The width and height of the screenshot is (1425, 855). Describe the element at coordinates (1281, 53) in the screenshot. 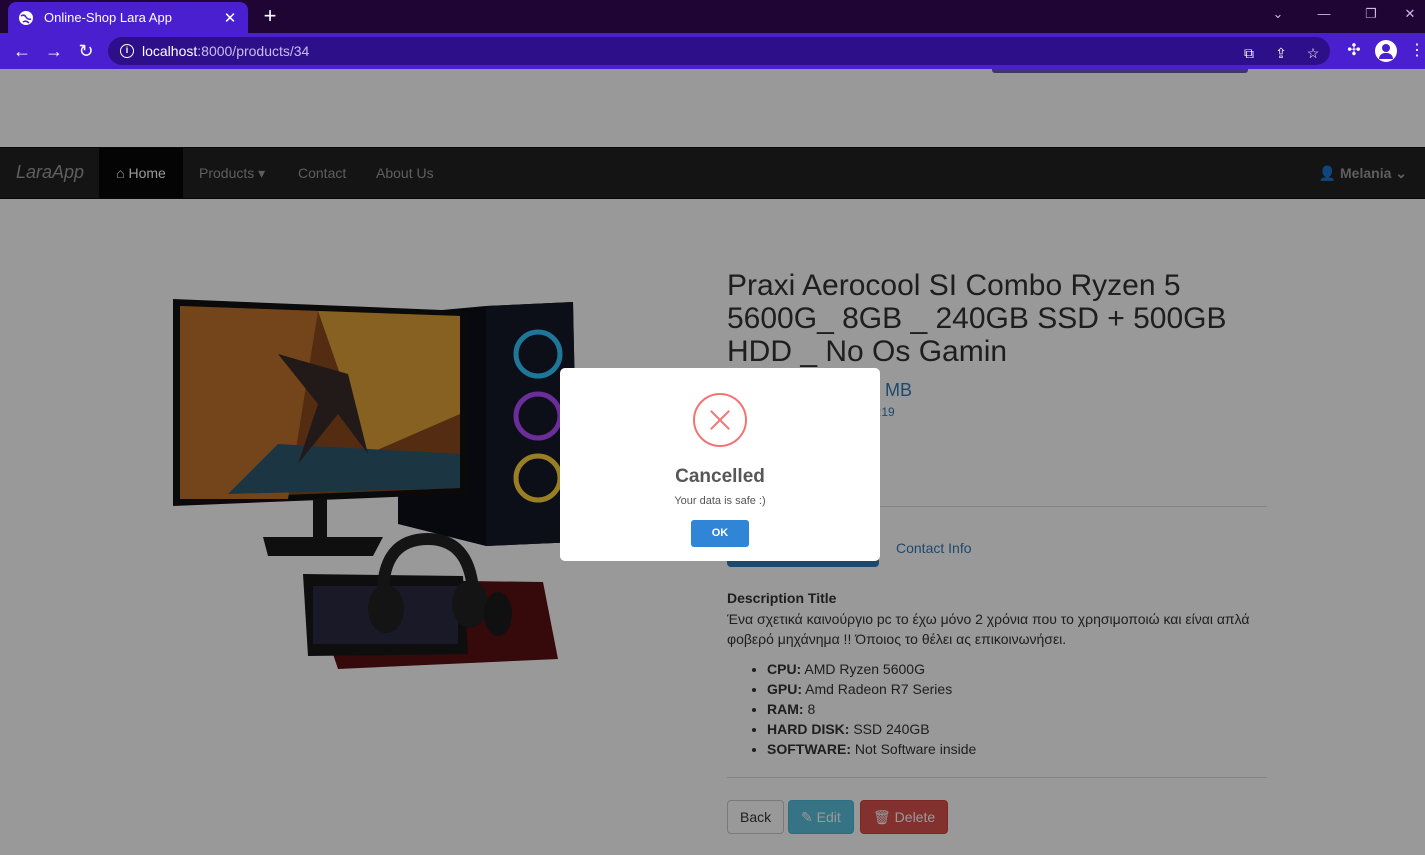

I see `share-icon: ⇪` at that location.